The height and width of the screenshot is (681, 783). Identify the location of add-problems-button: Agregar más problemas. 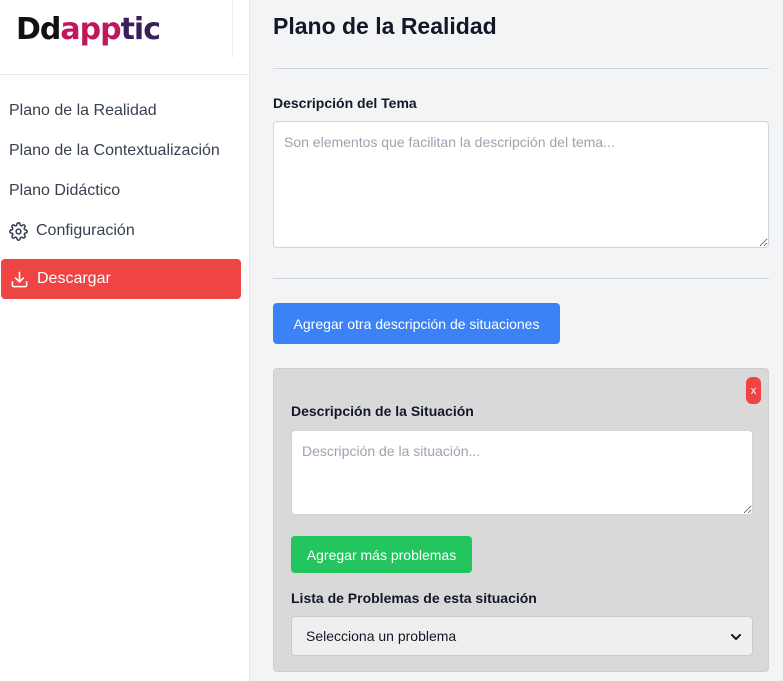
(381, 554).